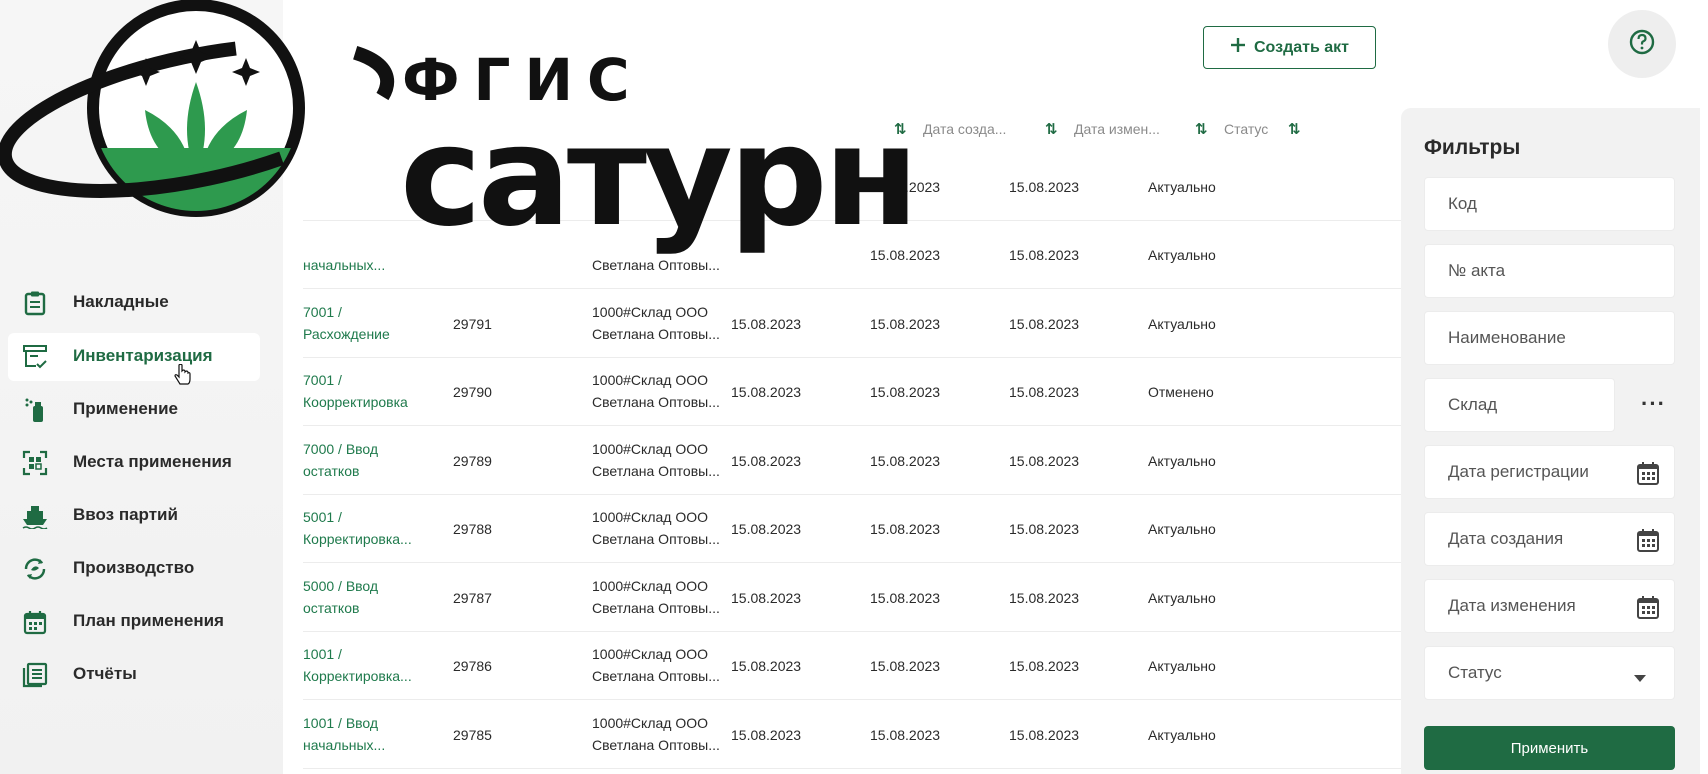 The height and width of the screenshot is (774, 1708). I want to click on chevron-down-icon, so click(1640, 678).